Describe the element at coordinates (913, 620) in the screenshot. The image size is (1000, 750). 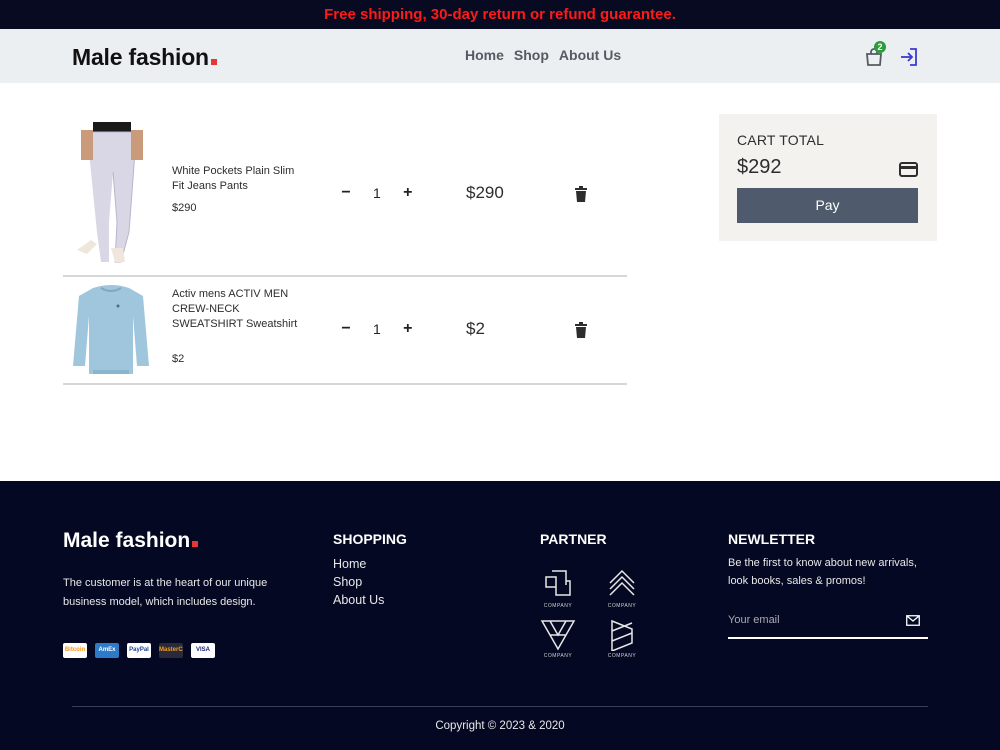
I see `mail-icon` at that location.